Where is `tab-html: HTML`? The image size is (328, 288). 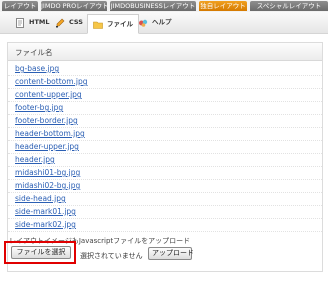
tab-html: HTML is located at coordinates (32, 22).